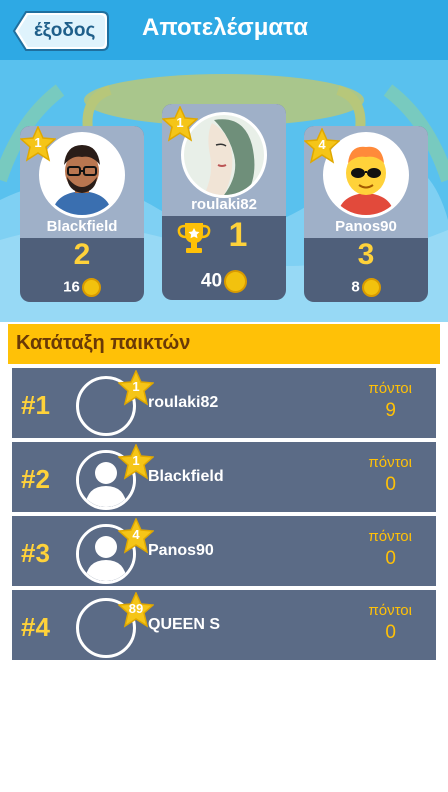  What do you see at coordinates (184, 624) in the screenshot?
I see `row-player-name: QUEEN S` at bounding box center [184, 624].